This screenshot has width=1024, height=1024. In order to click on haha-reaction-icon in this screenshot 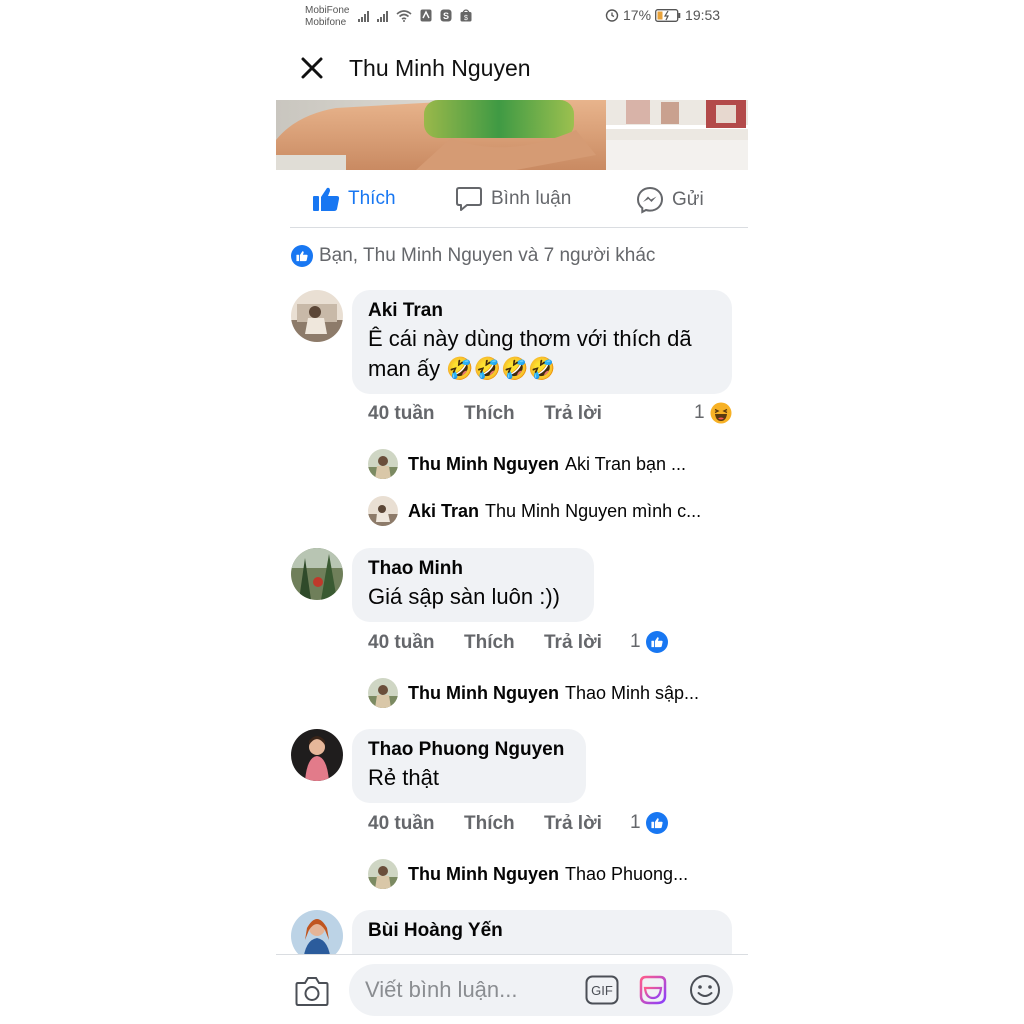, I will do `click(721, 413)`.